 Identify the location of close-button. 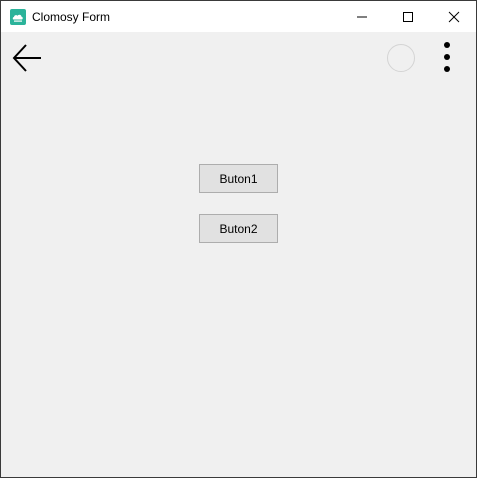
(453, 16).